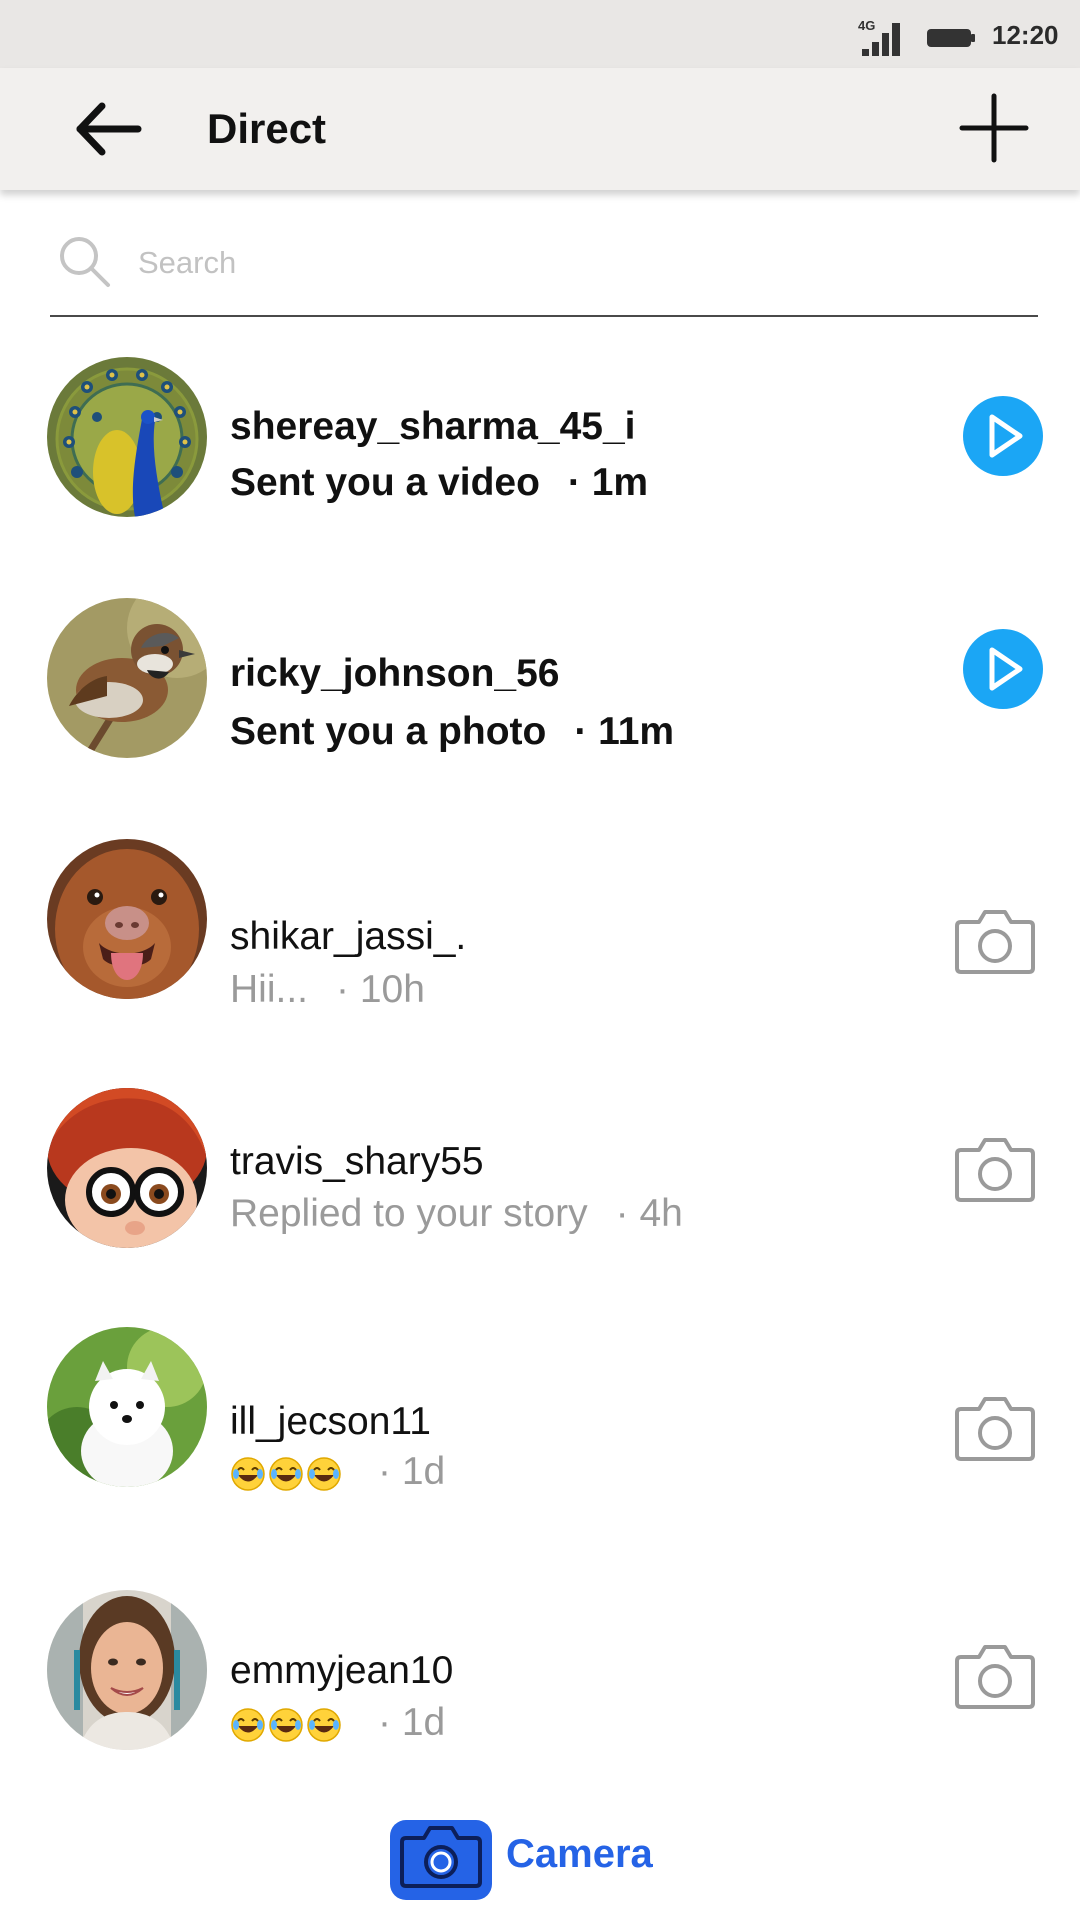 This screenshot has width=1080, height=1920. I want to click on new-message-button, so click(994, 128).